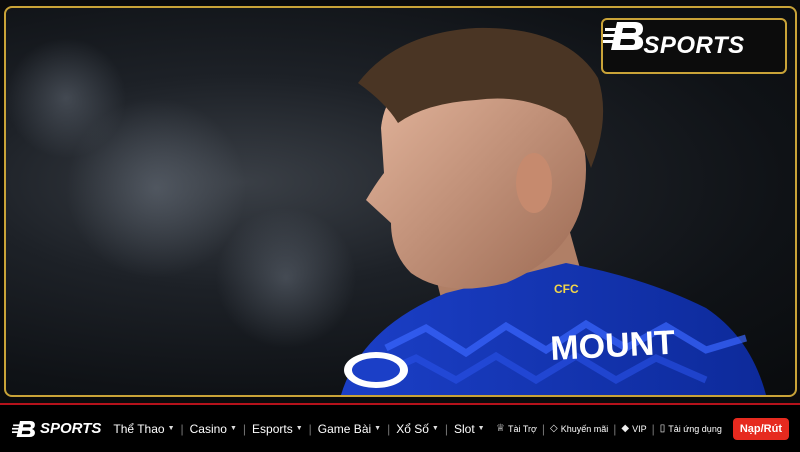  What do you see at coordinates (760, 428) in the screenshot?
I see `deposit-withdraw-button: Nạp/Rút` at bounding box center [760, 428].